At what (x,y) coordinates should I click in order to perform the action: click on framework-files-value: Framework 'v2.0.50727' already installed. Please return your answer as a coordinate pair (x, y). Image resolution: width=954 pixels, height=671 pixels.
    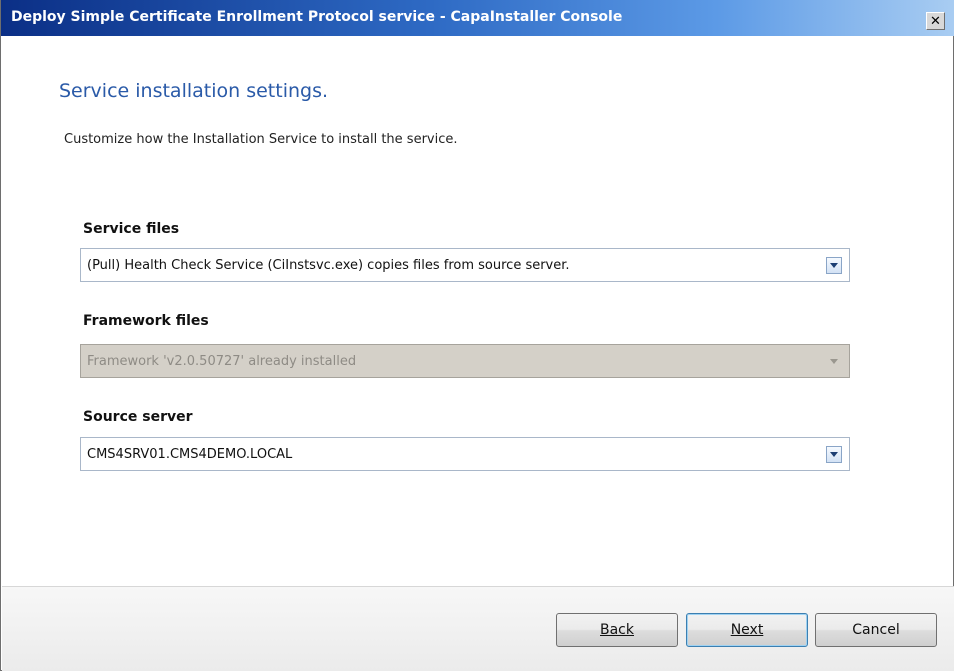
    Looking at the image, I should click on (222, 361).